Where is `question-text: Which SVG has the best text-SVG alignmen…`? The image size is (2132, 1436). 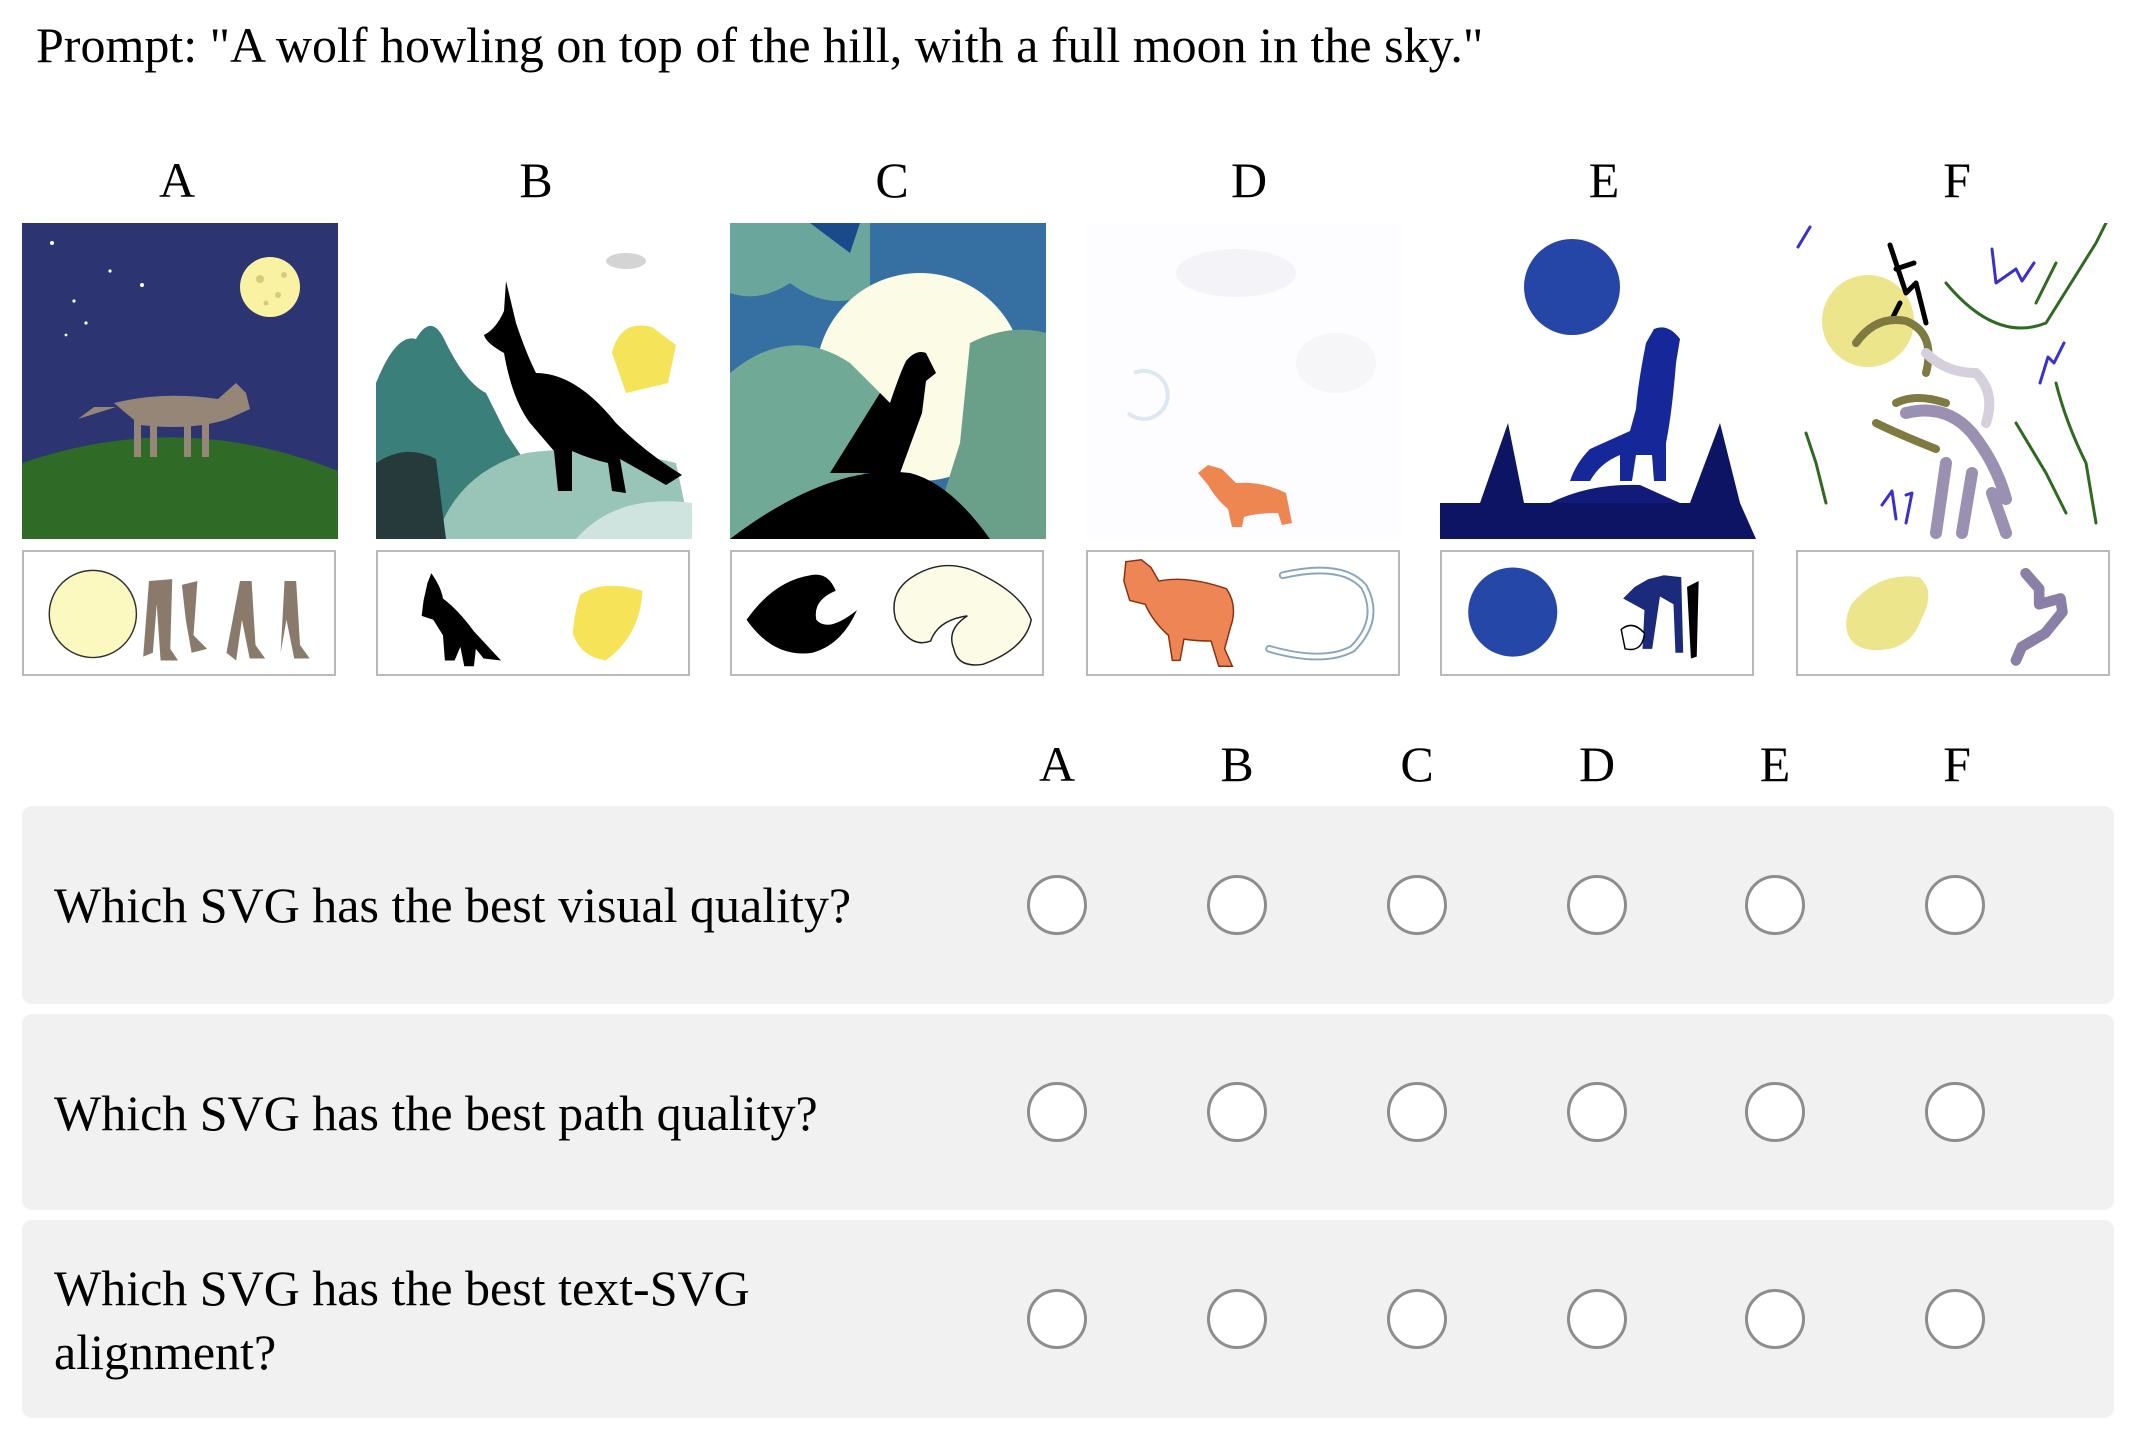
question-text: Which SVG has the best text-SVG alignmen… is located at coordinates (402, 1320).